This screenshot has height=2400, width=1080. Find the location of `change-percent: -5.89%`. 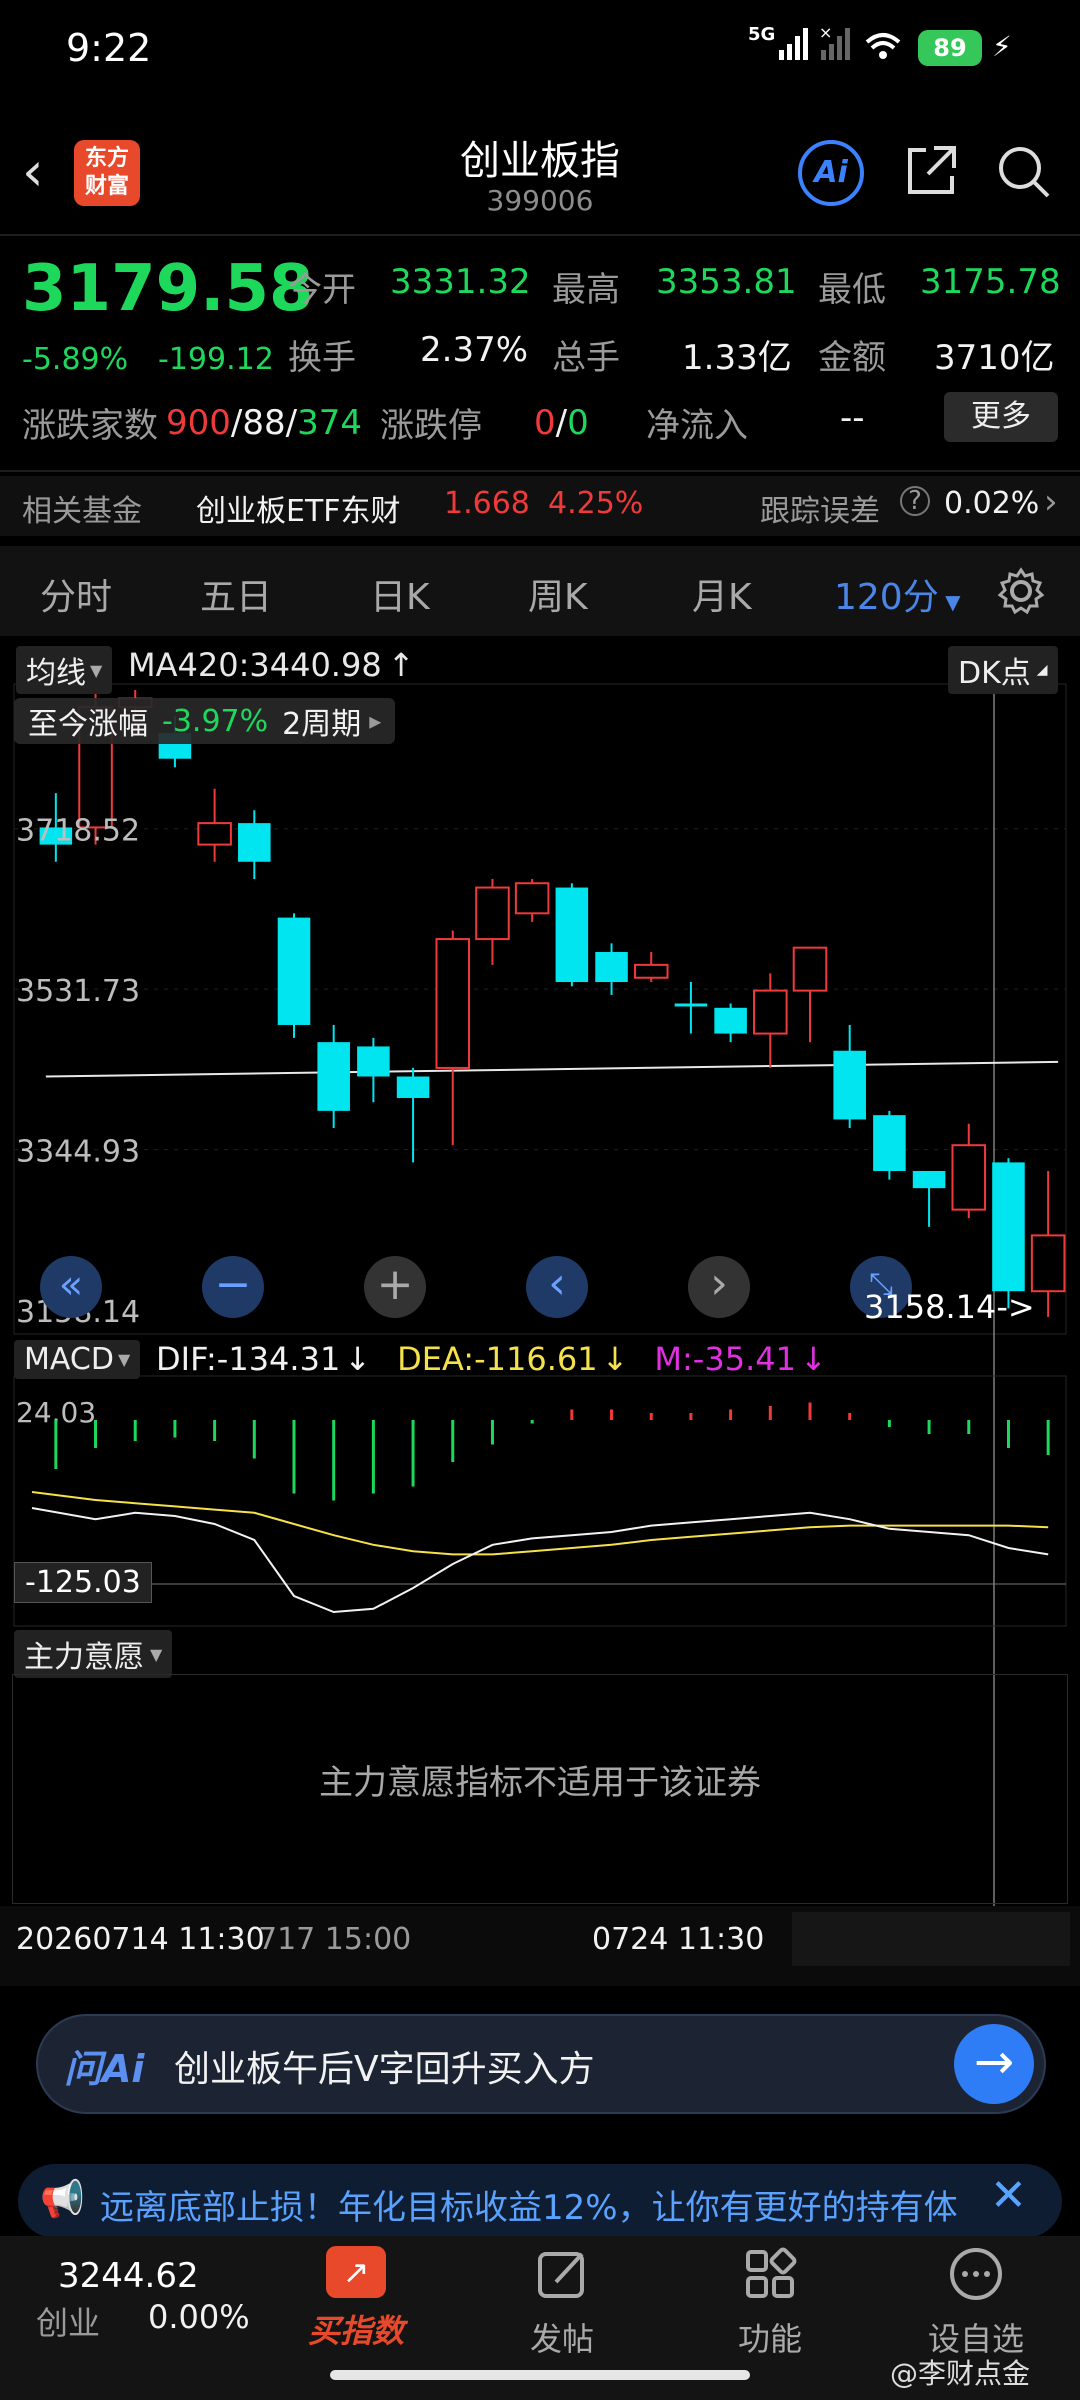

change-percent: -5.89% is located at coordinates (75, 359).